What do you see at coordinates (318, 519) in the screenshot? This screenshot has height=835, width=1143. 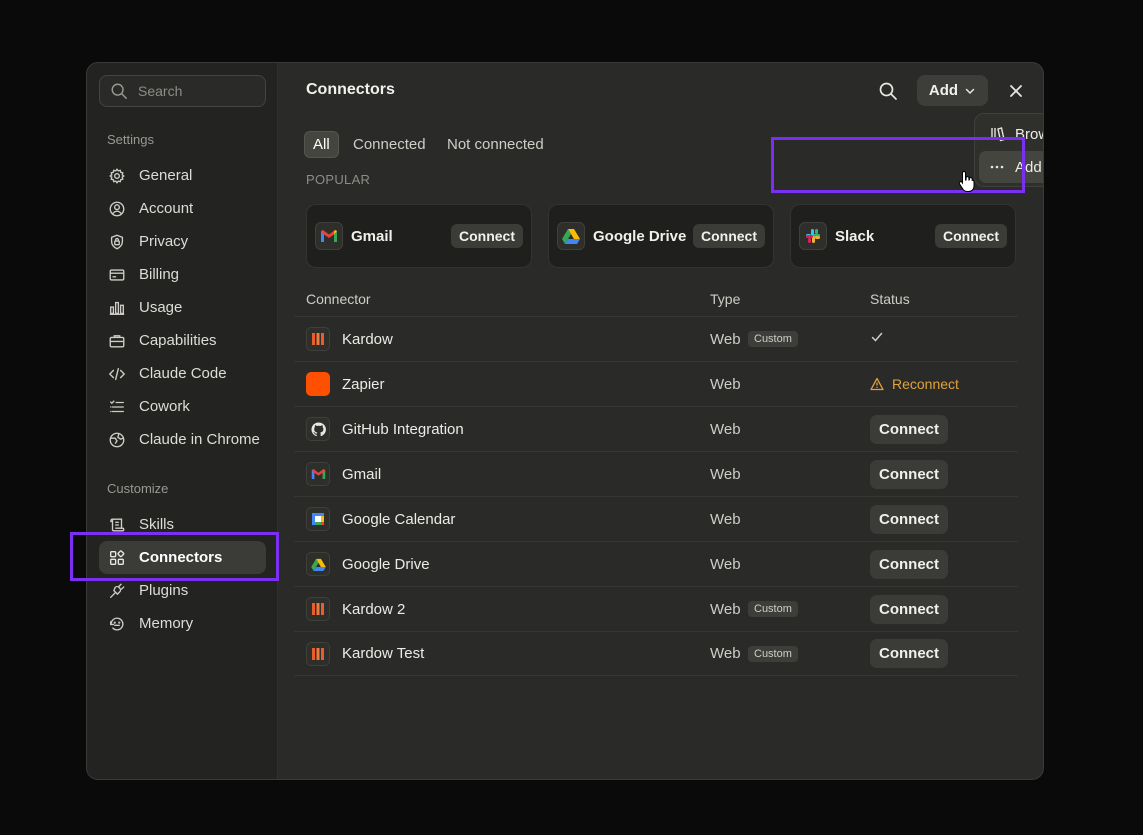 I see `google-calendar-icon` at bounding box center [318, 519].